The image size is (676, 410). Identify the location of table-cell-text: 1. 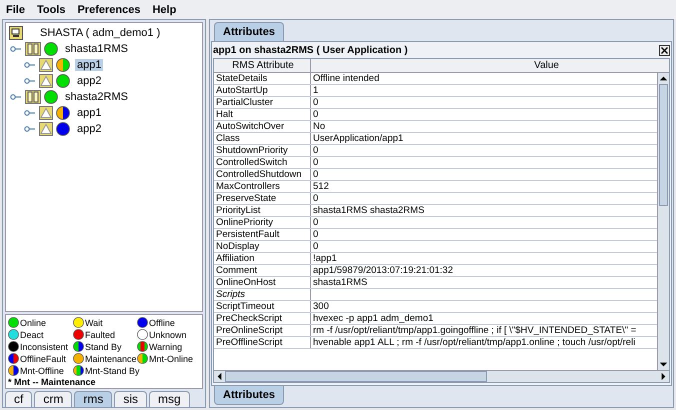
(316, 90).